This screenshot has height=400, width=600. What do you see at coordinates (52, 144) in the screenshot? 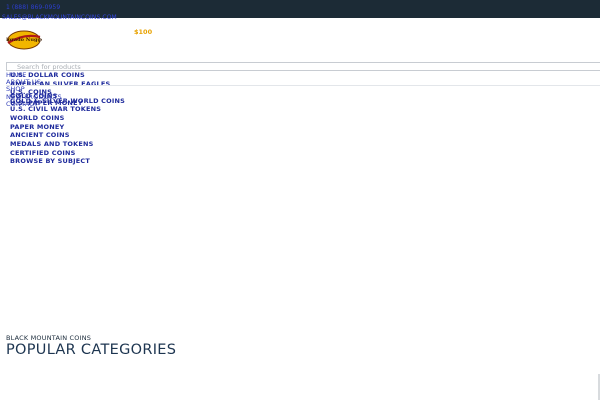
I see `category-medals-tokens: MEDALS AND TOKENS` at bounding box center [52, 144].